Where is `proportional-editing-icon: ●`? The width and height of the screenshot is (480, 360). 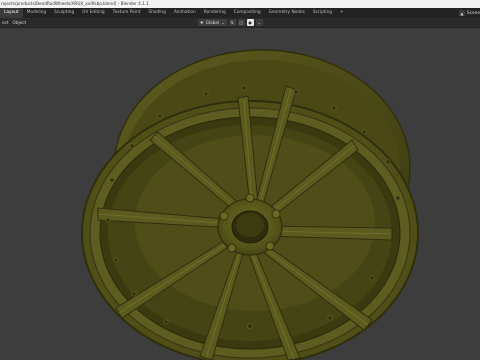
proportional-editing-icon: ● is located at coordinates (250, 22).